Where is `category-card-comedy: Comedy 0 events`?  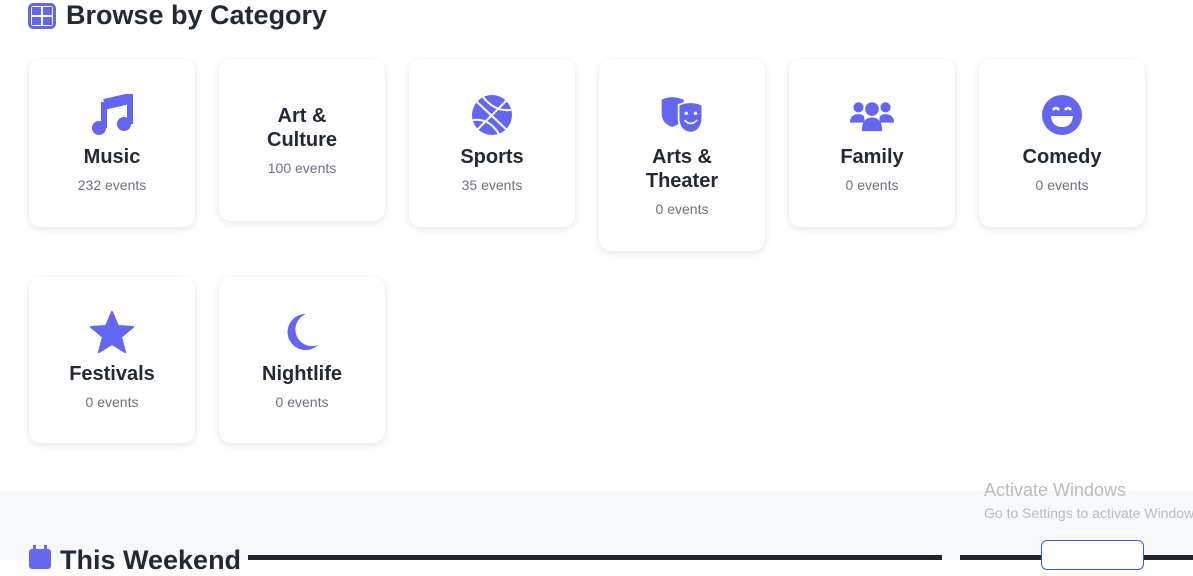
category-card-comedy: Comedy 0 events is located at coordinates (1062, 143).